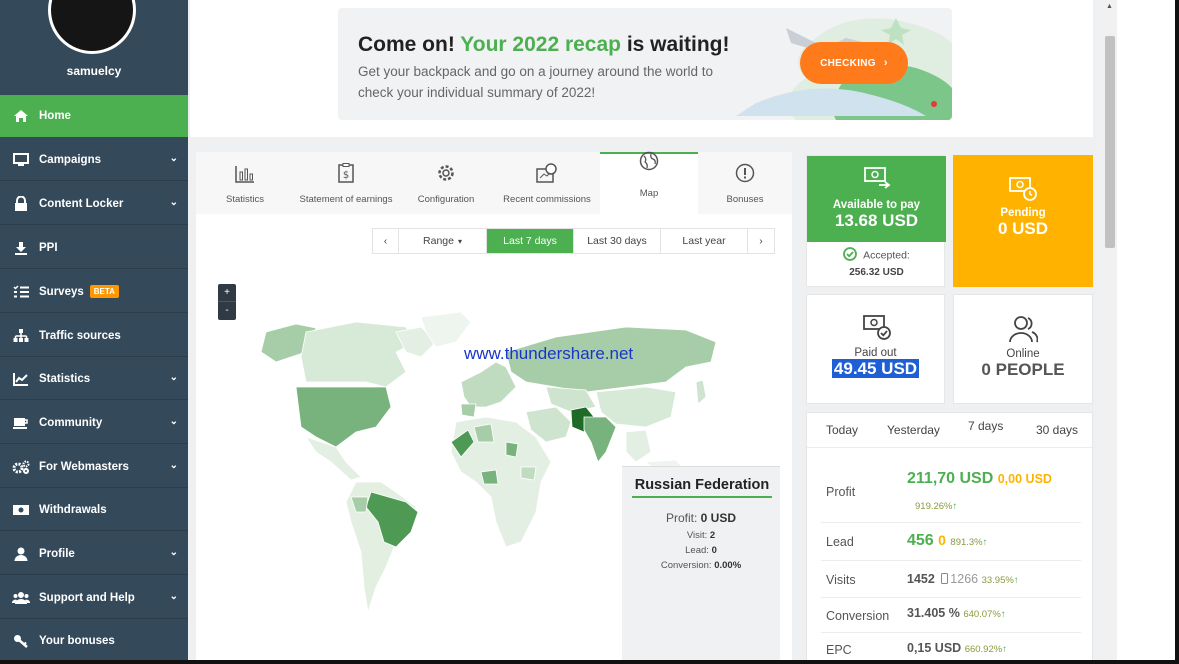 Image resolution: width=1179 pixels, height=664 pixels. I want to click on online-value: 0 PEOPLE, so click(1023, 369).